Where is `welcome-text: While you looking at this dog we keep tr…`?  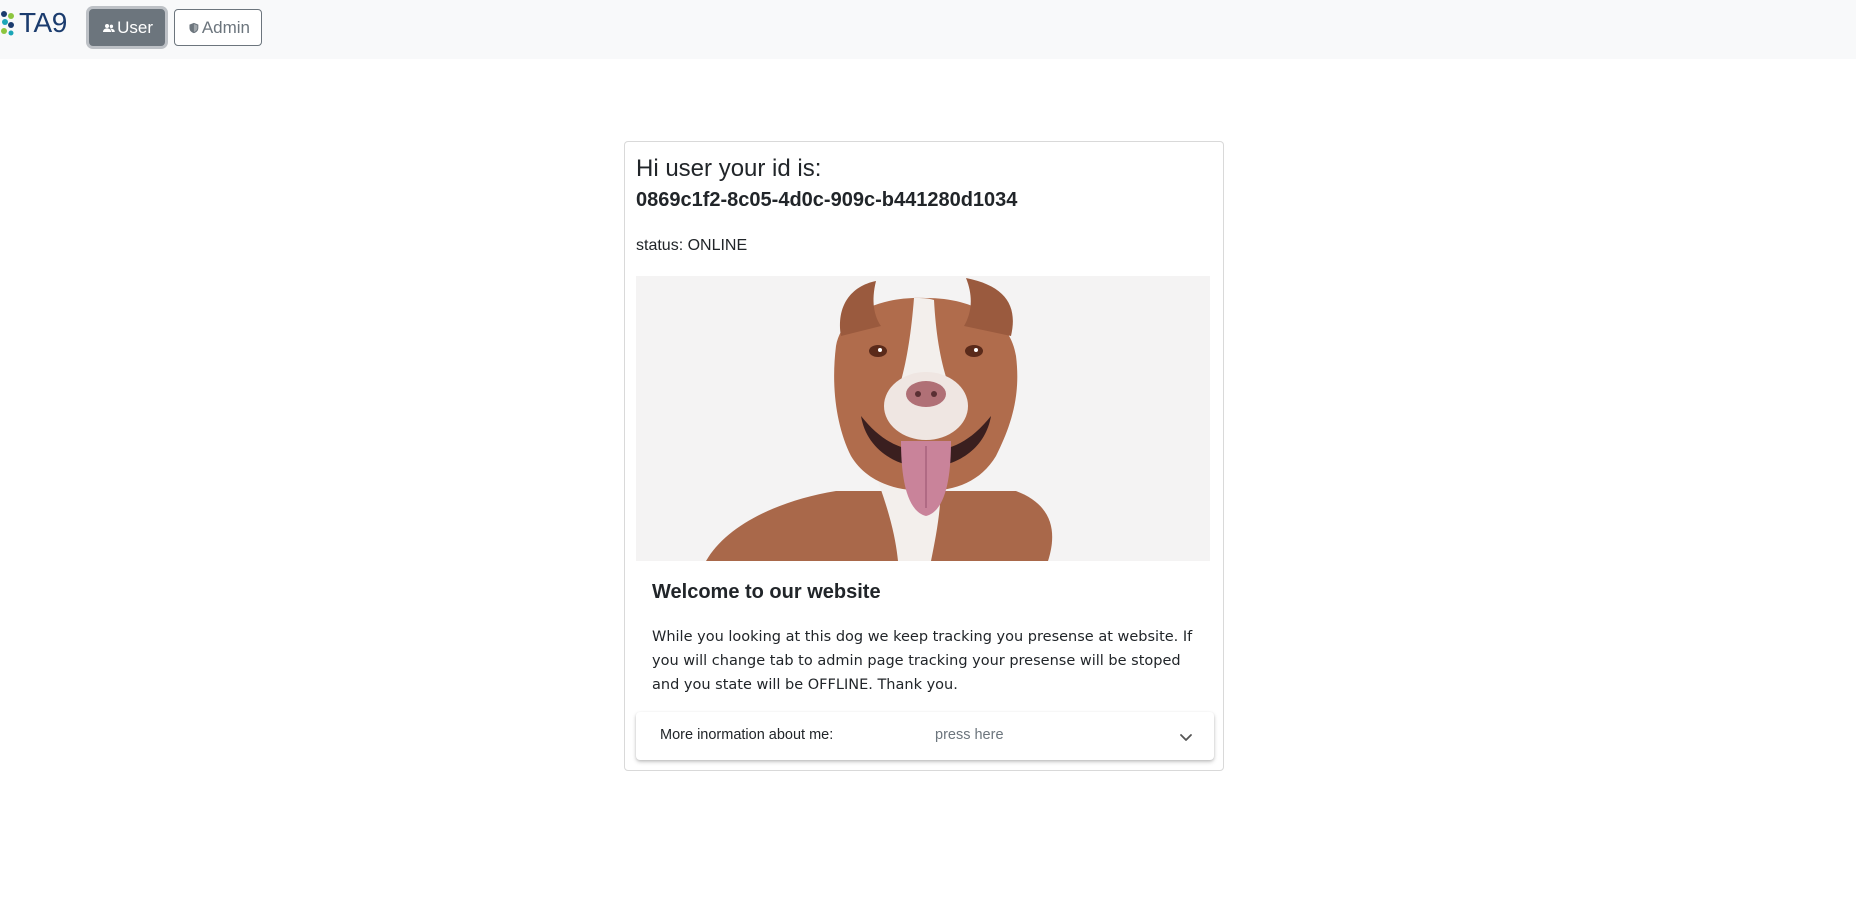 welcome-text: While you looking at this dog we keep tr… is located at coordinates (922, 661).